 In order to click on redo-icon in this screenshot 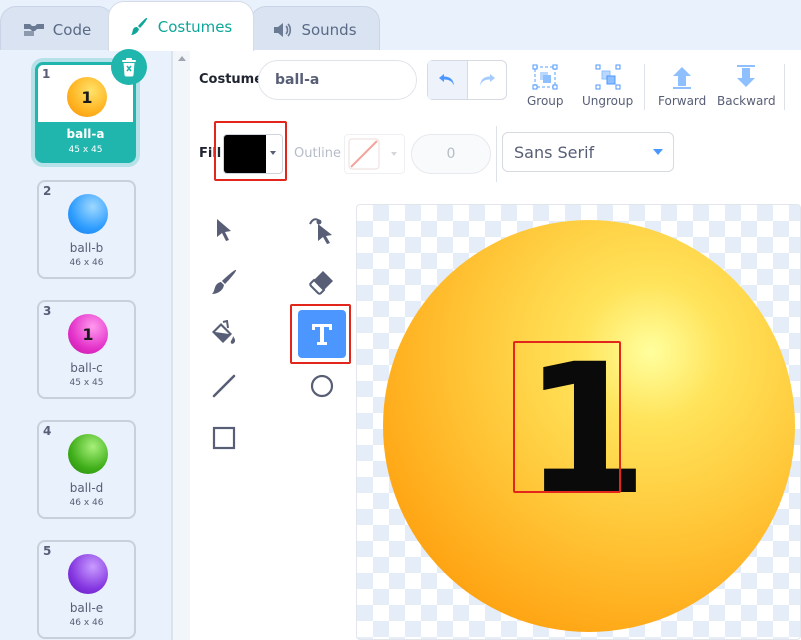, I will do `click(487, 80)`.